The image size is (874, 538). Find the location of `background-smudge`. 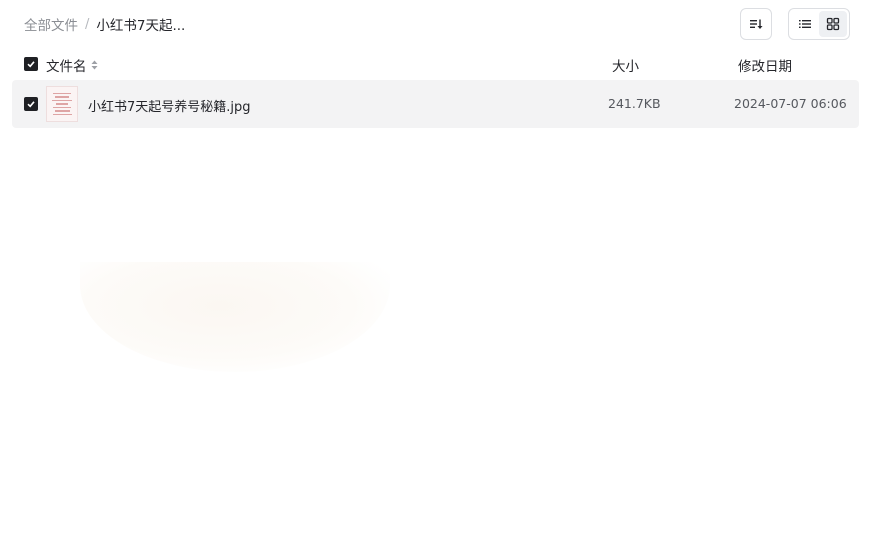

background-smudge is located at coordinates (235, 317).